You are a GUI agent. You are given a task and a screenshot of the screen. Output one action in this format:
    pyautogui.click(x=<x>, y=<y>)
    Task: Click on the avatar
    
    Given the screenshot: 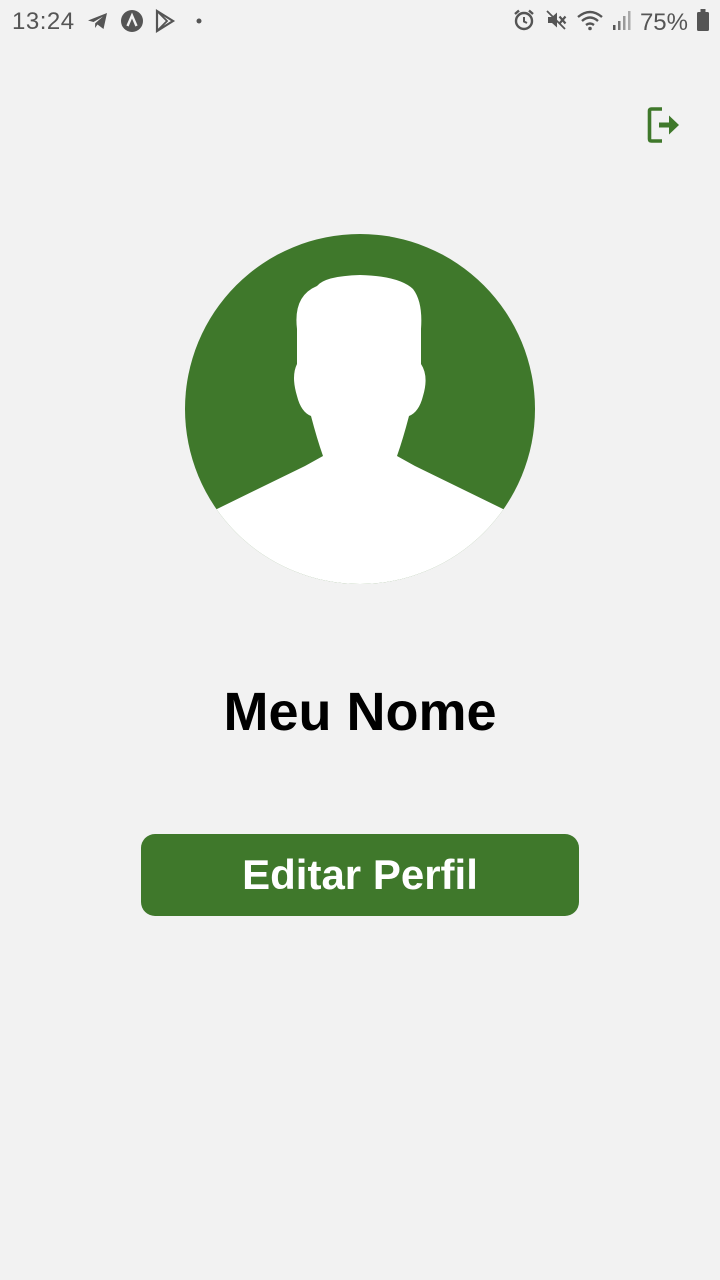 What is the action you would take?
    pyautogui.click(x=360, y=409)
    